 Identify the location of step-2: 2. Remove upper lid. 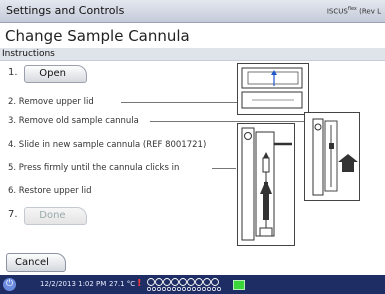
(51, 102).